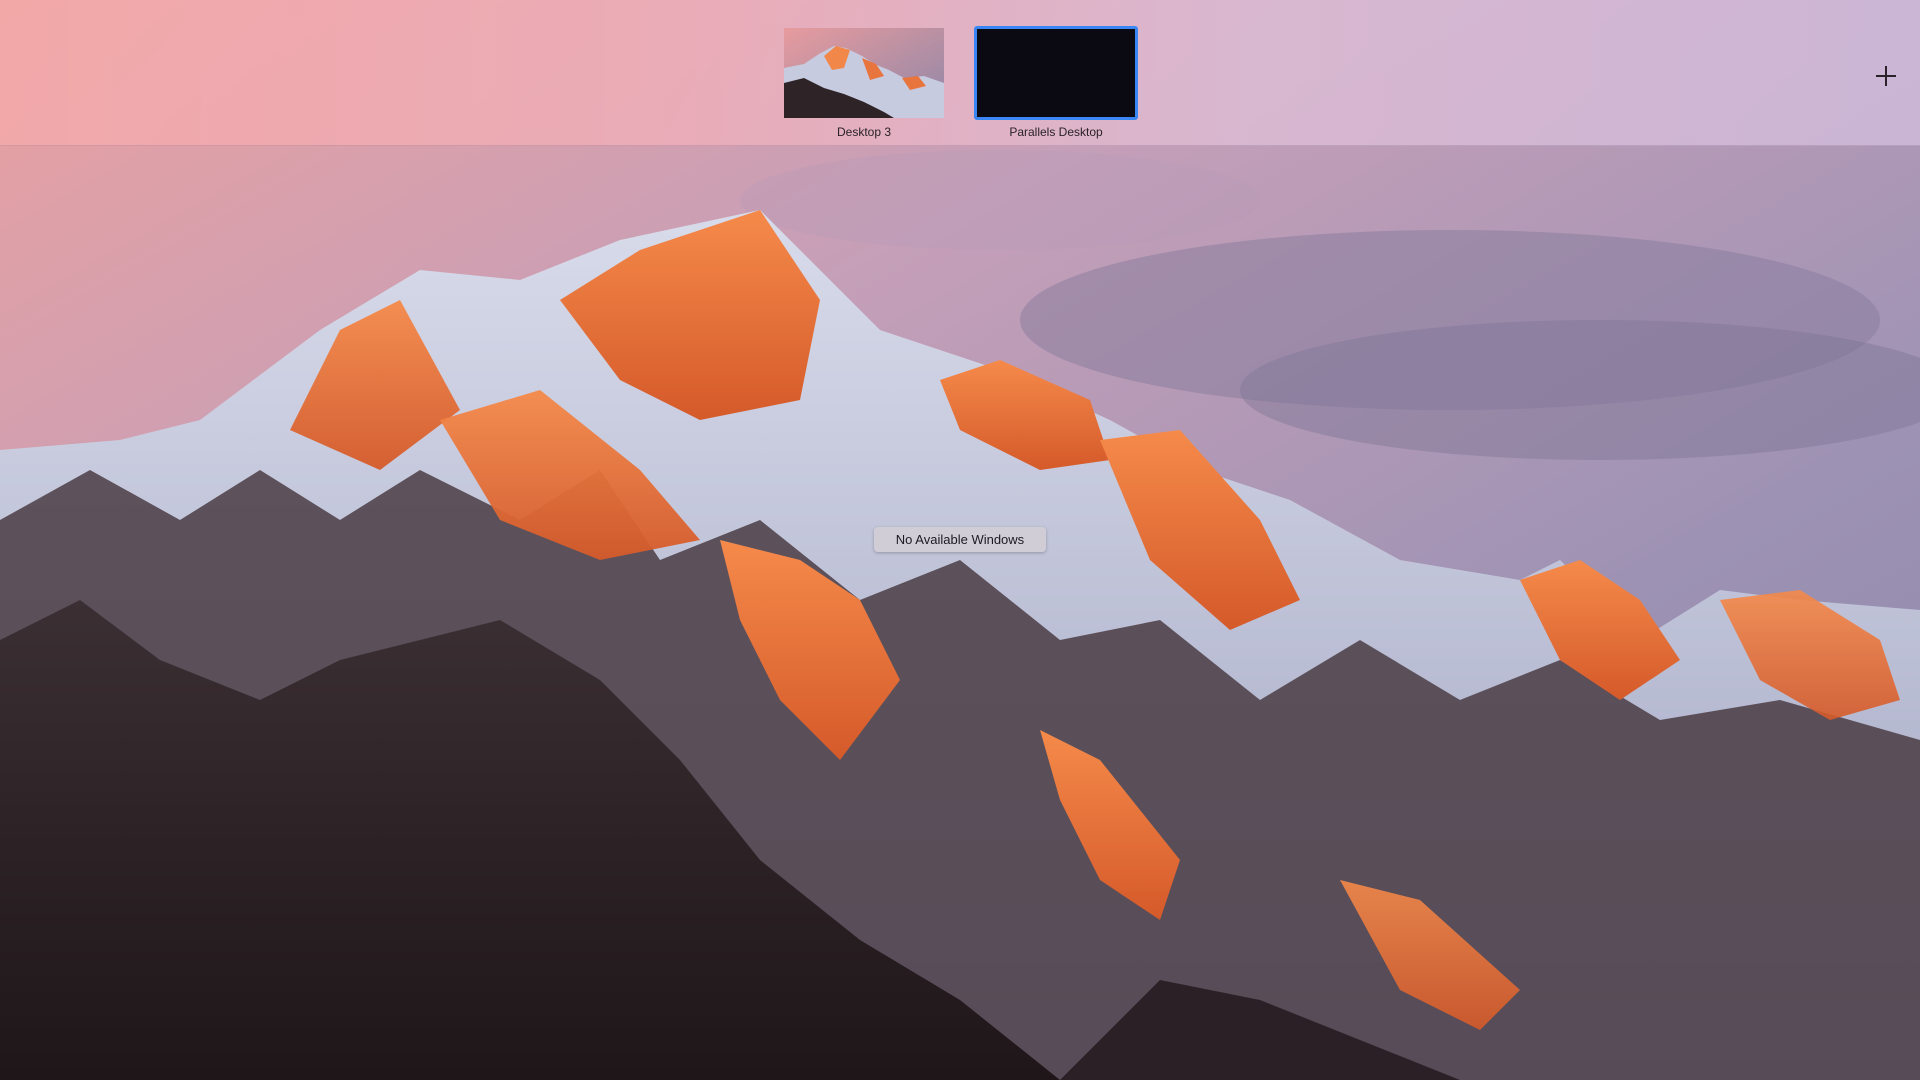 Image resolution: width=1920 pixels, height=1080 pixels. Describe the element at coordinates (1056, 73) in the screenshot. I see `space-thumbnail-parallels-desktop` at that location.